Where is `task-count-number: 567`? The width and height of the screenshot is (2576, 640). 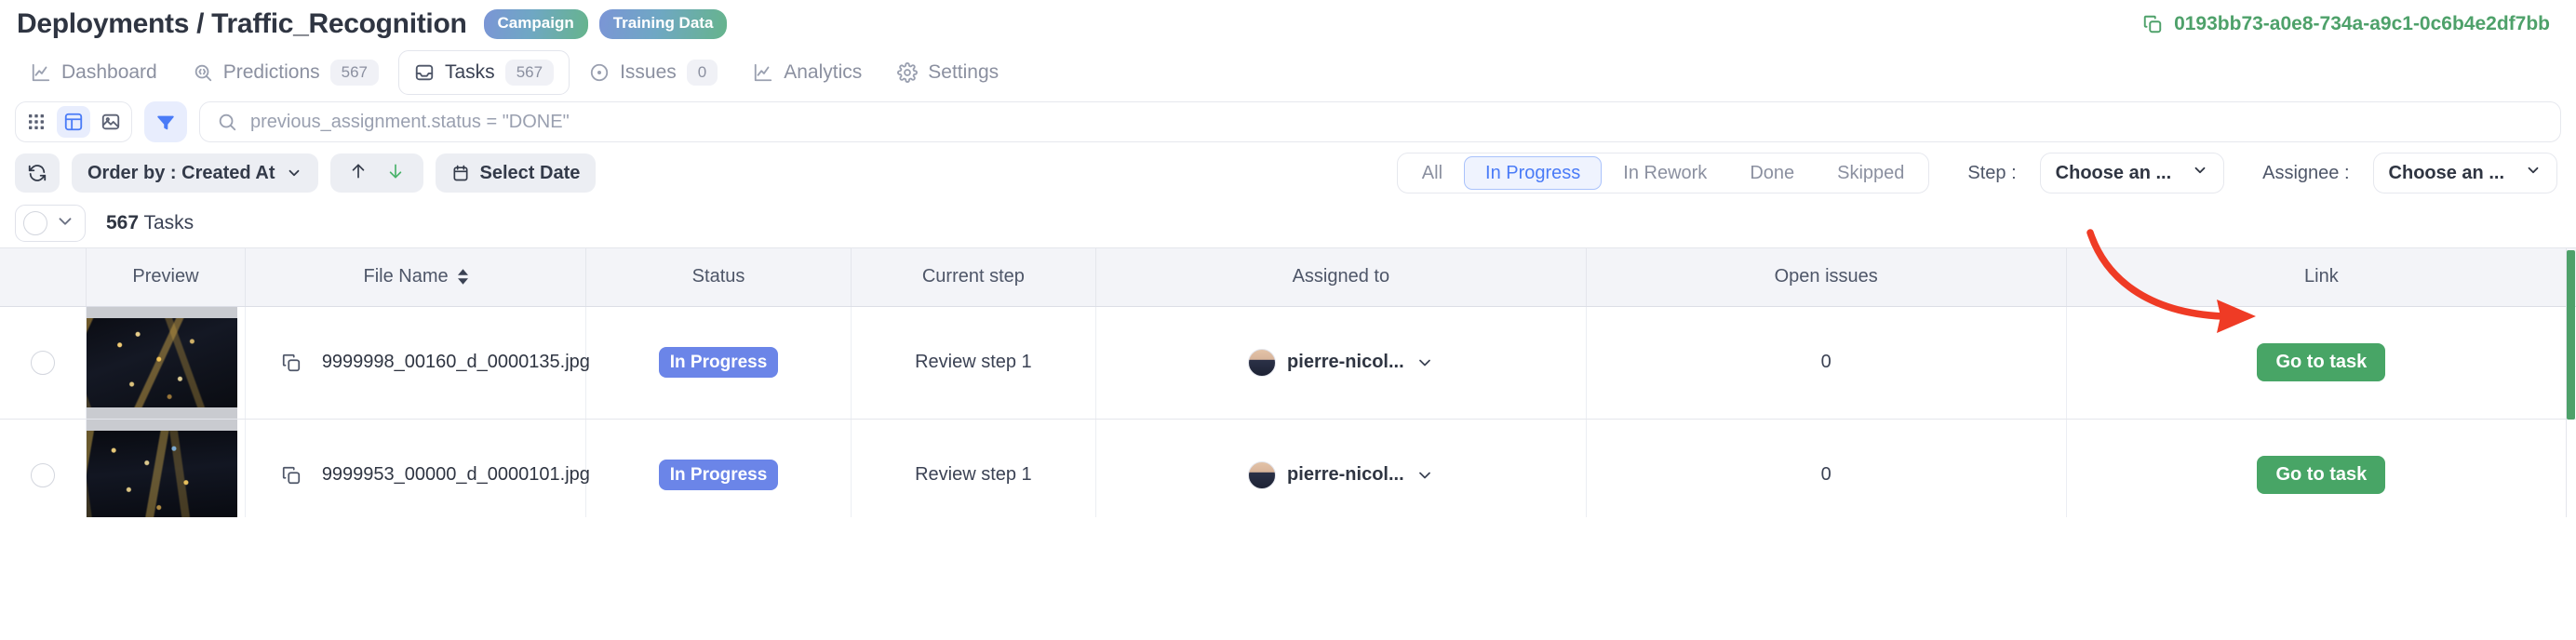
task-count-number: 567 is located at coordinates (123, 222).